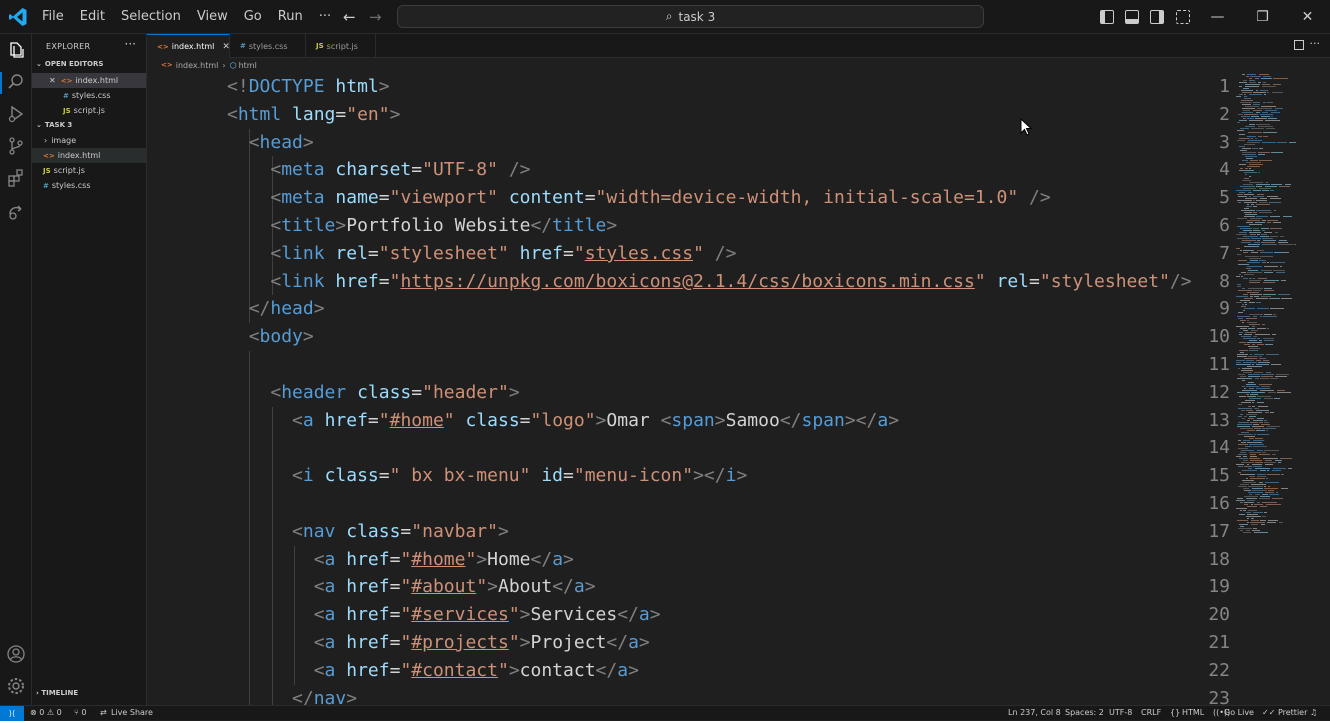  Describe the element at coordinates (433, 671) in the screenshot. I see `code-line: <a href="#contact">contact</a>` at that location.